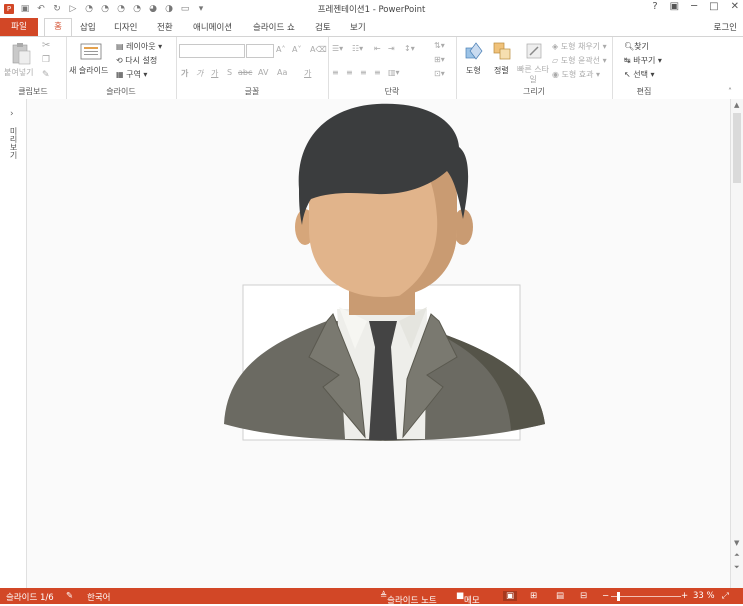 The width and height of the screenshot is (743, 606). I want to click on underline-button: 가, so click(214, 73).